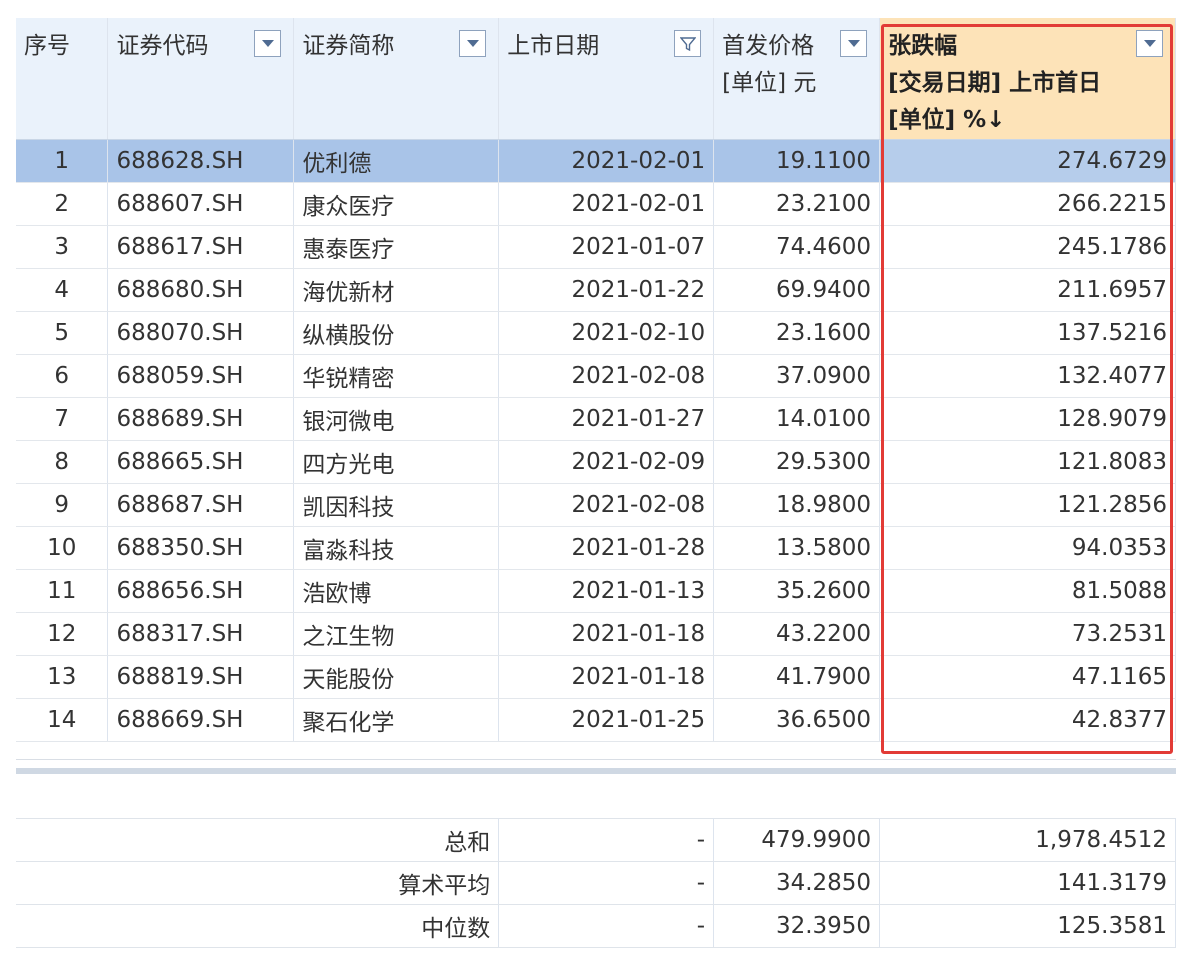 The height and width of the screenshot is (974, 1192). What do you see at coordinates (258, 926) in the screenshot?
I see `summary-label: 中位数` at bounding box center [258, 926].